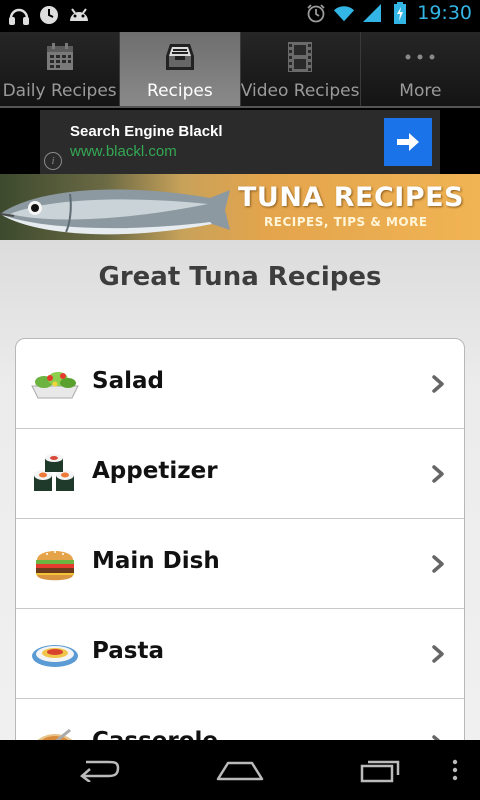 Image resolution: width=480 pixels, height=800 pixels. What do you see at coordinates (240, 654) in the screenshot?
I see `list-item-pasta: Pasta` at bounding box center [240, 654].